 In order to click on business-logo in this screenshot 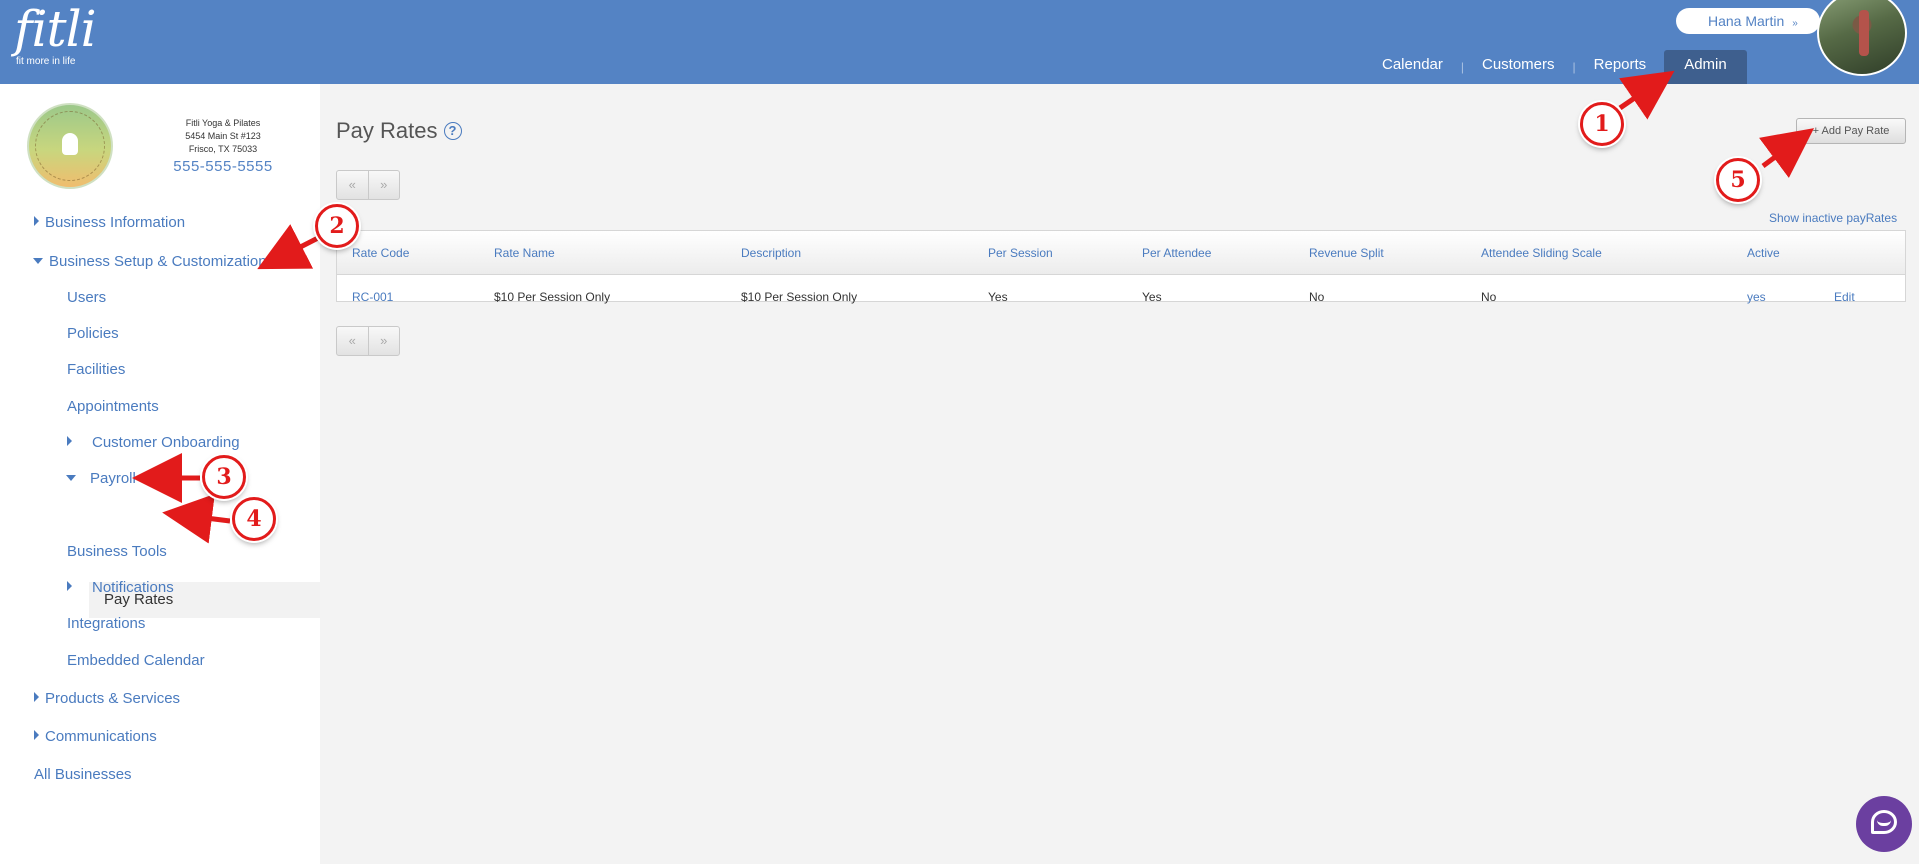, I will do `click(70, 146)`.